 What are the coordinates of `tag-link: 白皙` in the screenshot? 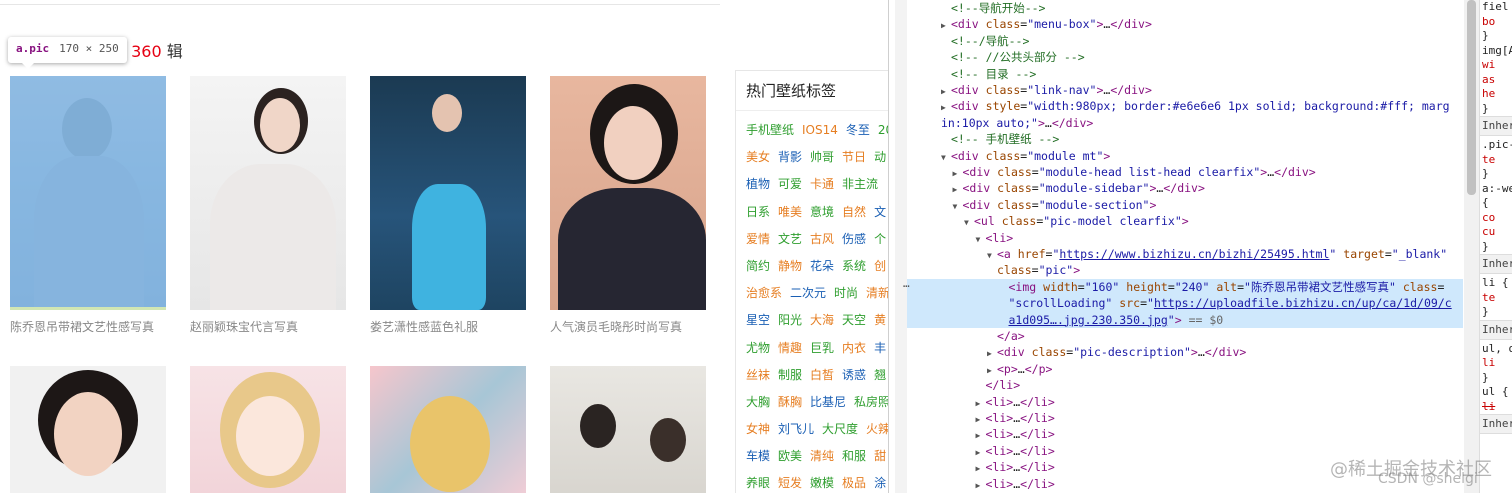 It's located at (822, 375).